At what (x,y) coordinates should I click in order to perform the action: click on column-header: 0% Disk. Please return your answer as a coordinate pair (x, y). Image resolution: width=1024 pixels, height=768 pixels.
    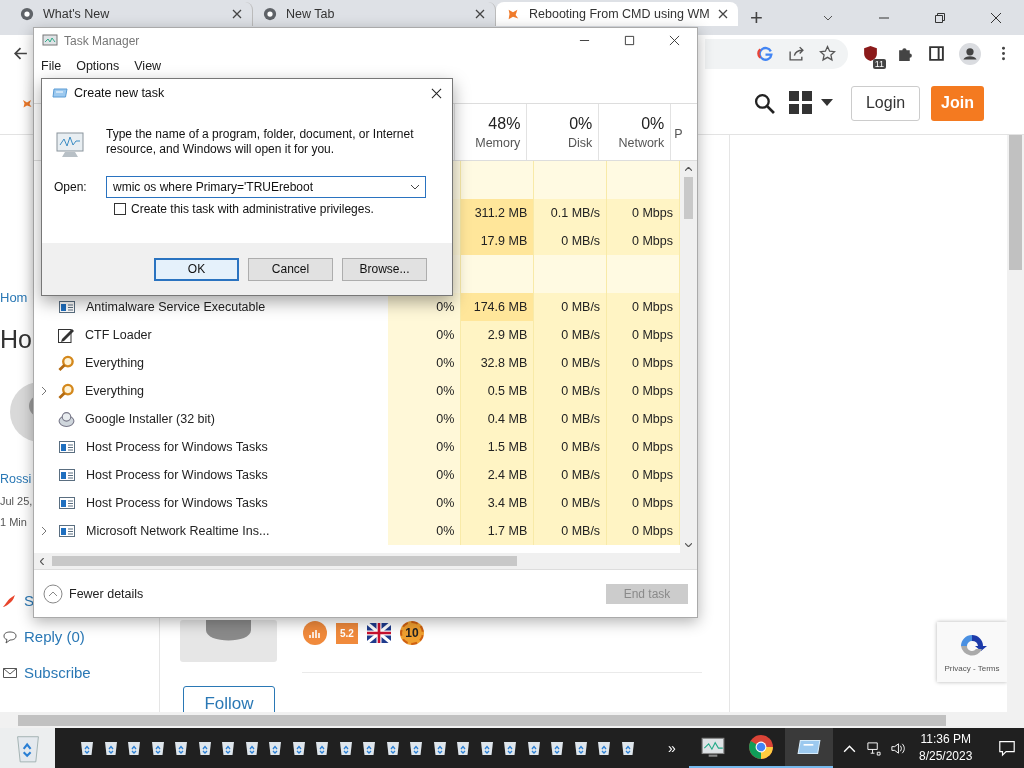
    Looking at the image, I should click on (563, 132).